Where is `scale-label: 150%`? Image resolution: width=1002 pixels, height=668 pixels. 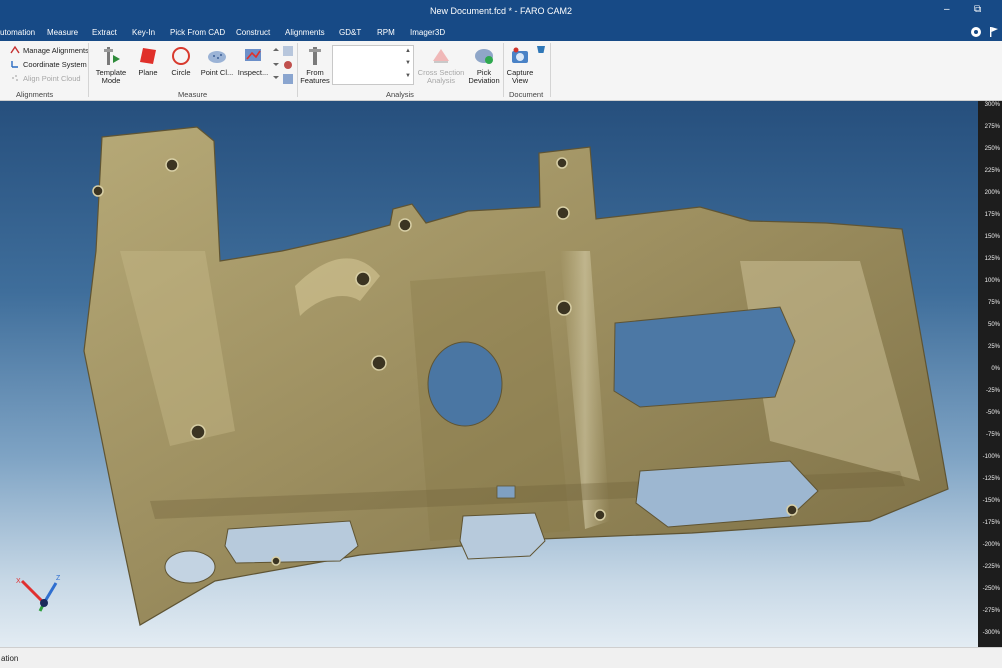
scale-label: 150% is located at coordinates (992, 237).